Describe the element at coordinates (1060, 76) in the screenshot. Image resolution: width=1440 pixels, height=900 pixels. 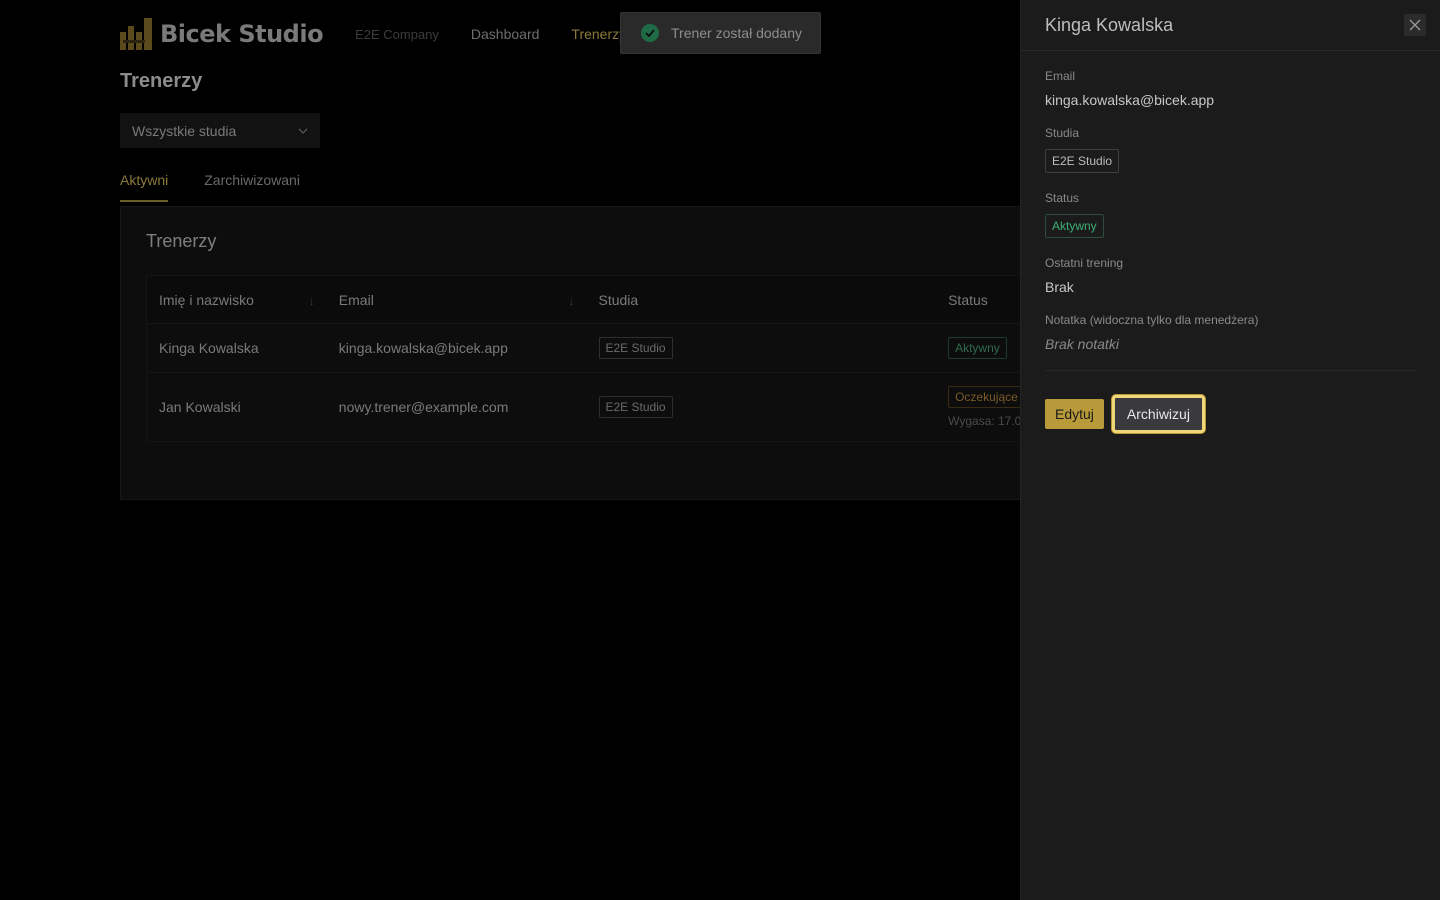
I see `field-label: Email` at that location.